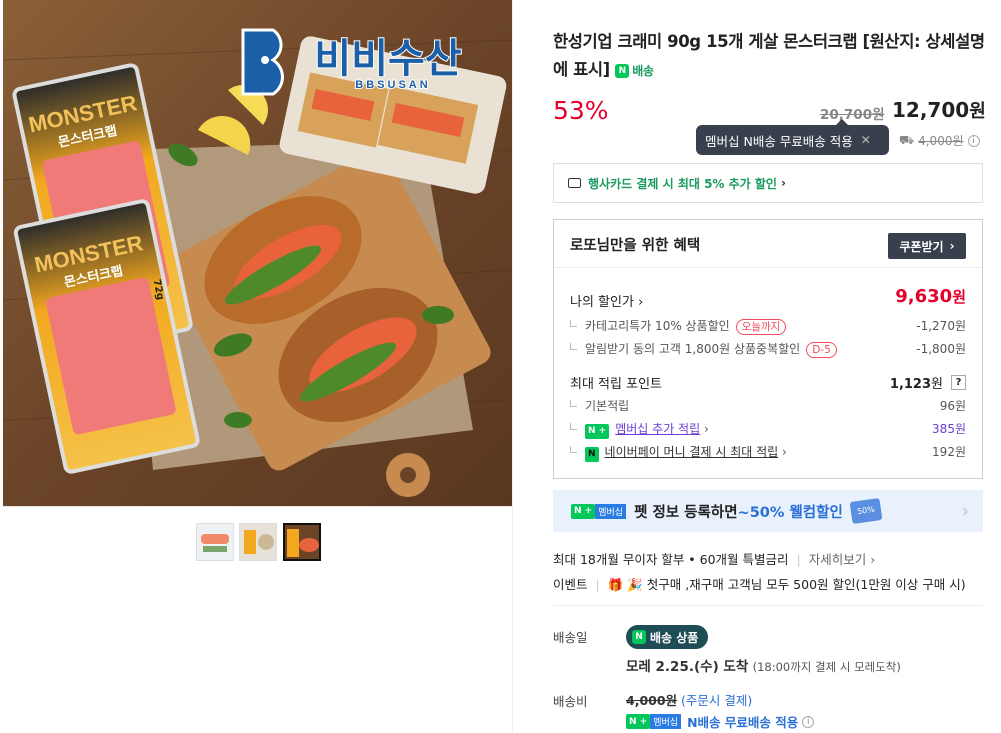 Image resolution: width=1001 pixels, height=733 pixels. I want to click on credit-card-icon, so click(574, 183).